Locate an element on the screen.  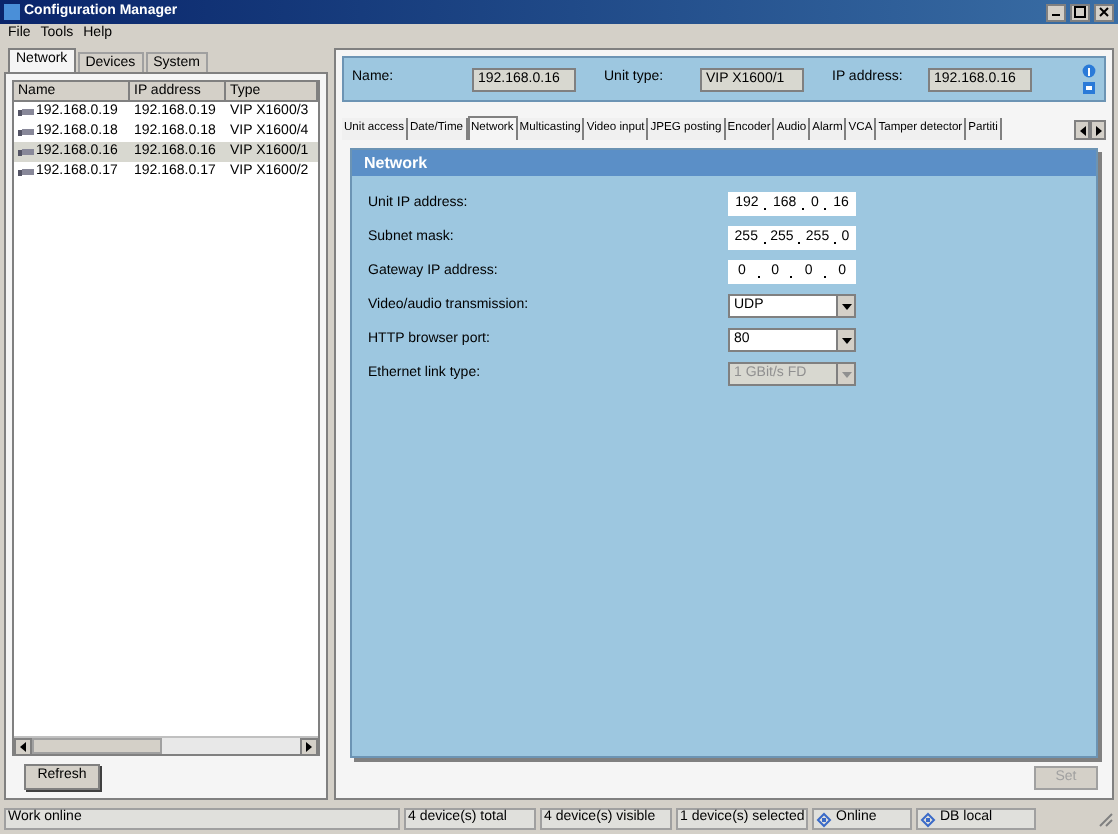
maximize-icon is located at coordinates (1080, 12).